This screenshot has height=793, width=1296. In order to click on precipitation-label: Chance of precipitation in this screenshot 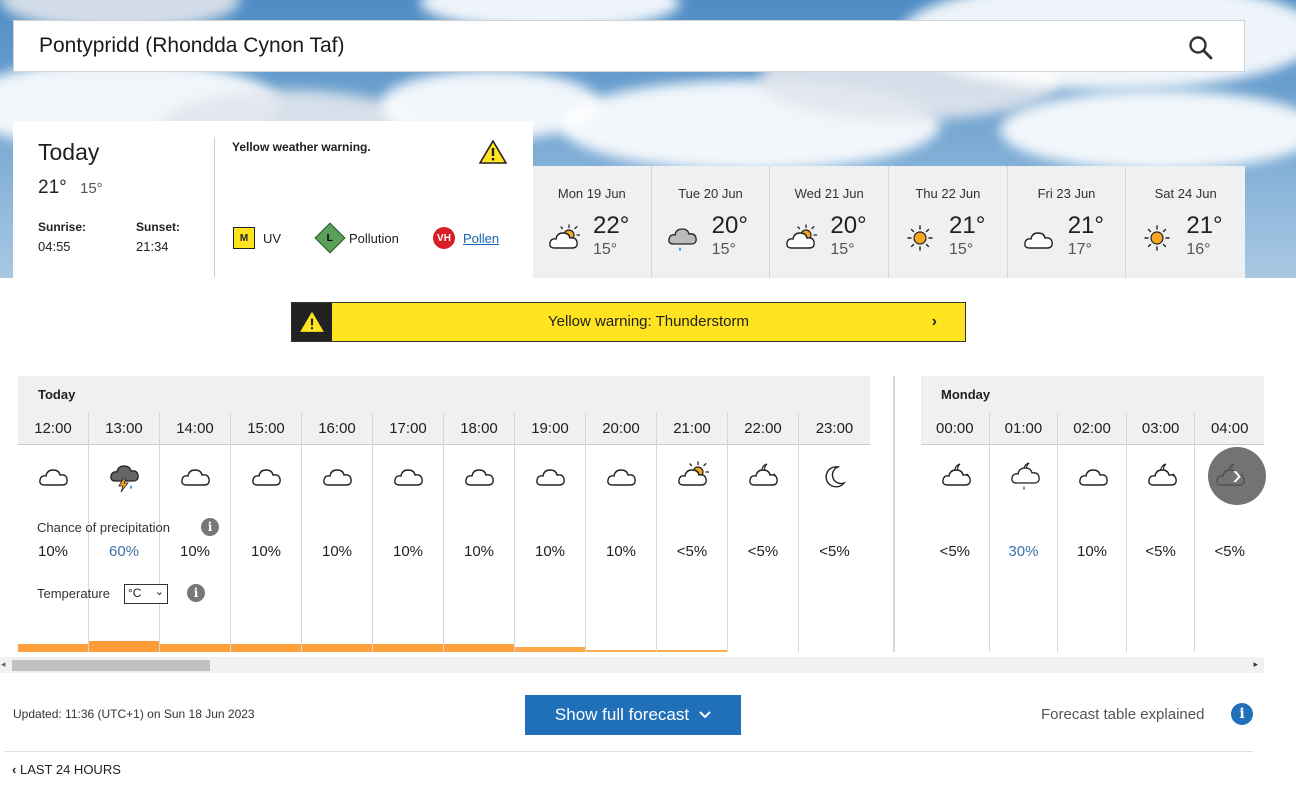, I will do `click(103, 527)`.